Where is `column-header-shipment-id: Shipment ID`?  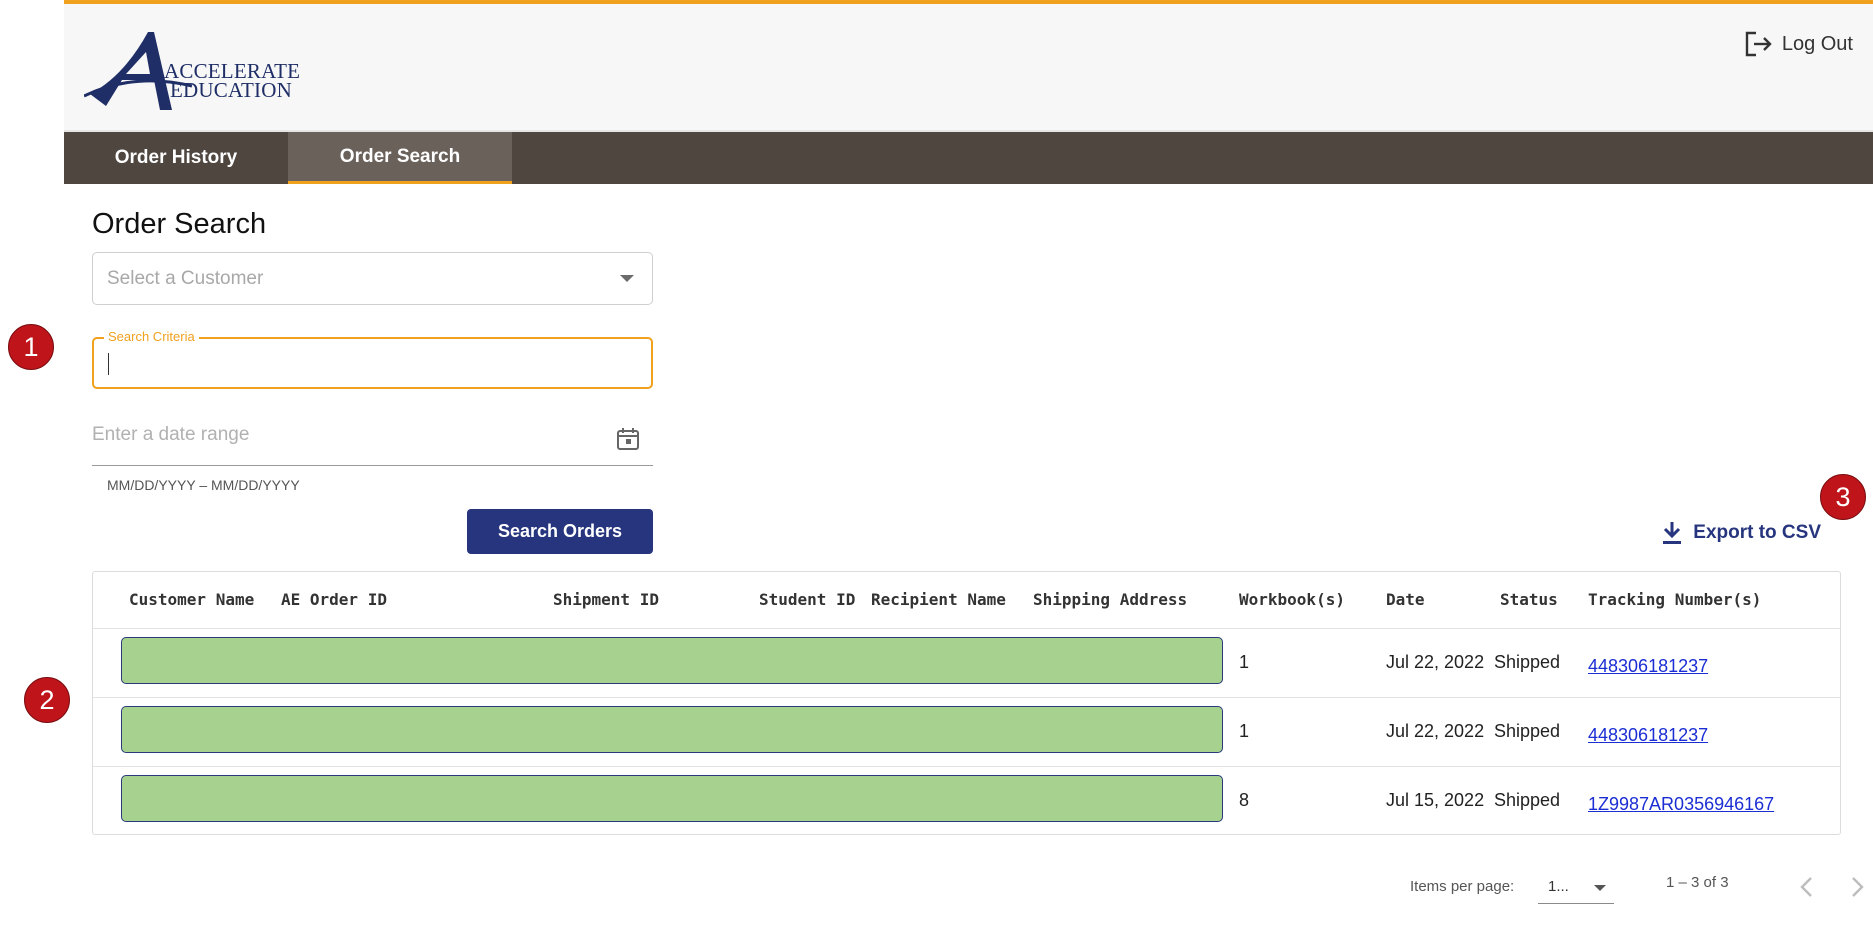
column-header-shipment-id: Shipment ID is located at coordinates (606, 599).